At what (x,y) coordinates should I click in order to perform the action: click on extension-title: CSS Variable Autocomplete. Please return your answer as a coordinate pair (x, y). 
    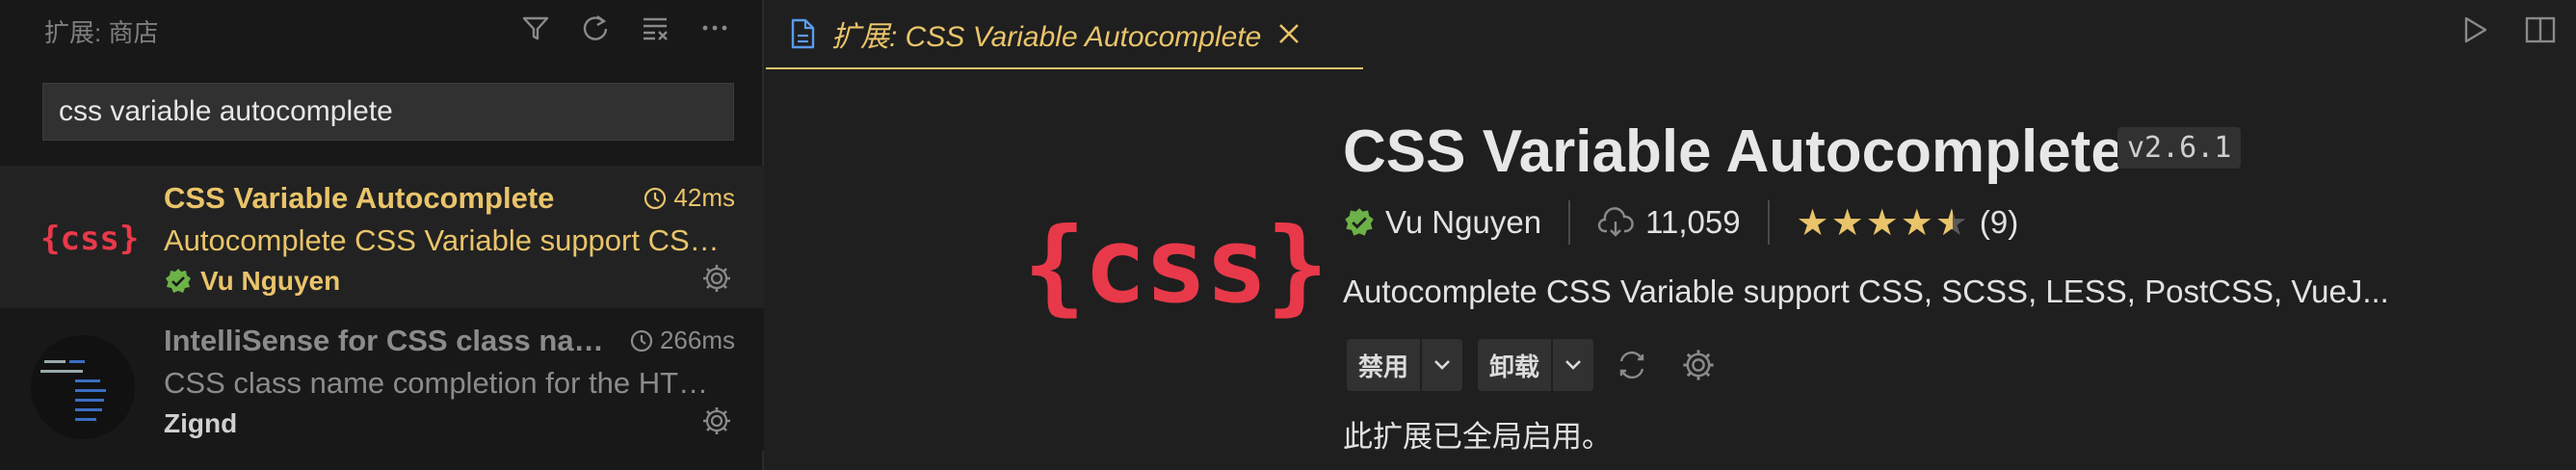
    Looking at the image, I should click on (1734, 151).